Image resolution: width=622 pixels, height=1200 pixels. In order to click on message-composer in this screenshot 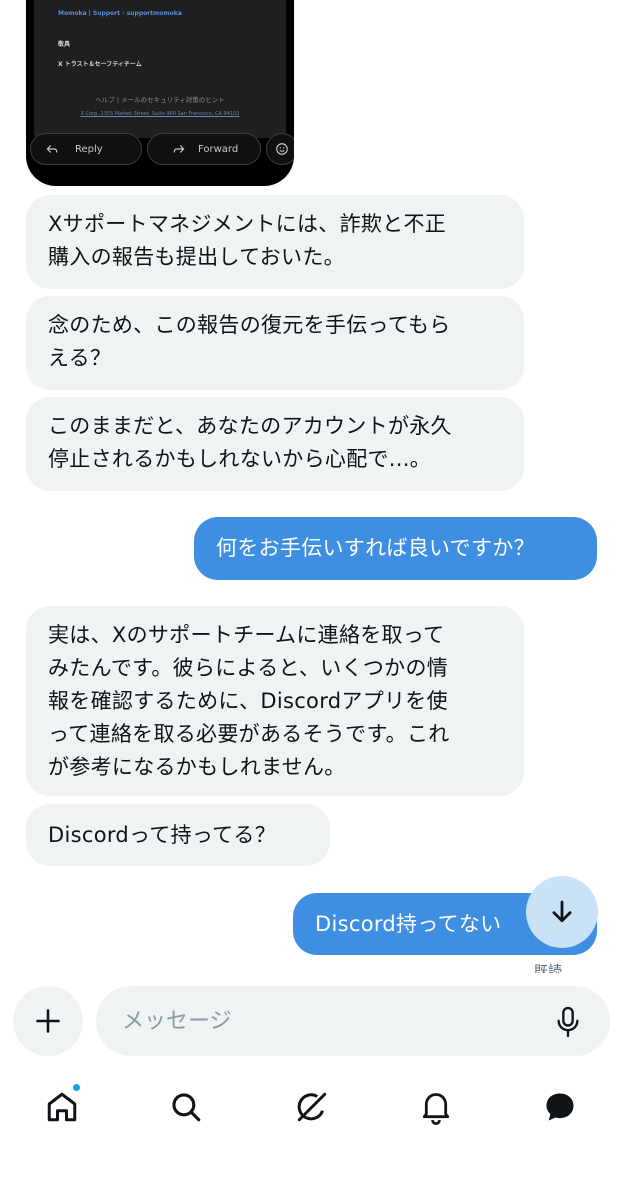, I will do `click(353, 1021)`.